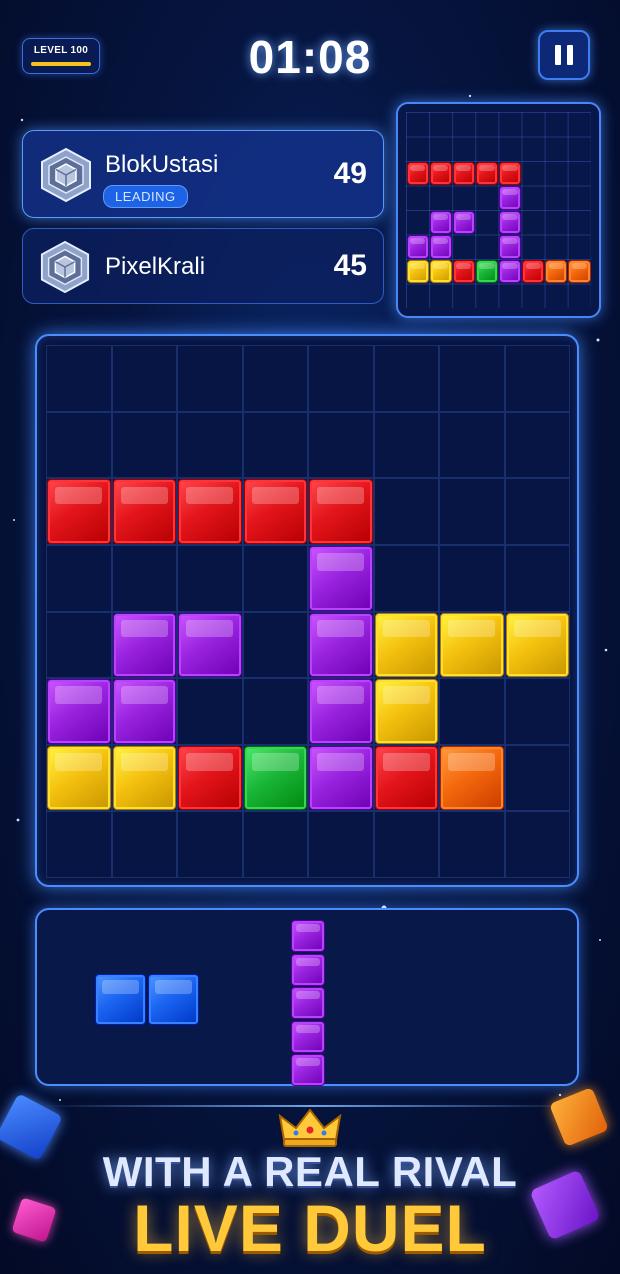 The width and height of the screenshot is (620, 1274). Describe the element at coordinates (310, 57) in the screenshot. I see `match-timer: 01:08` at that location.